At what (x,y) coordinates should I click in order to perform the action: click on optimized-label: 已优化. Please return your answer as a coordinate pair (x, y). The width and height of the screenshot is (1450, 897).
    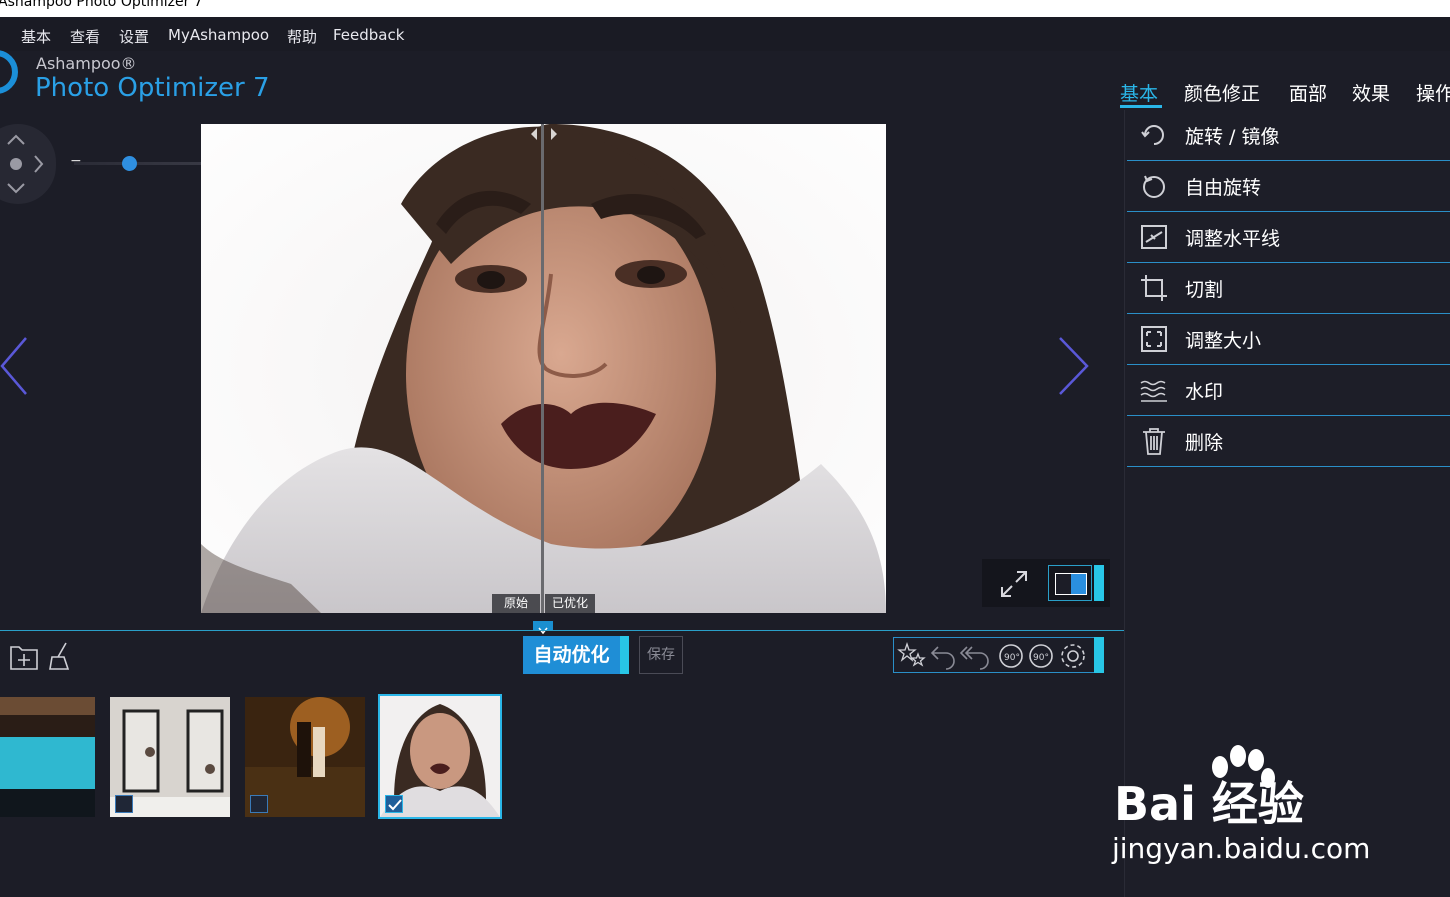
    Looking at the image, I should click on (570, 603).